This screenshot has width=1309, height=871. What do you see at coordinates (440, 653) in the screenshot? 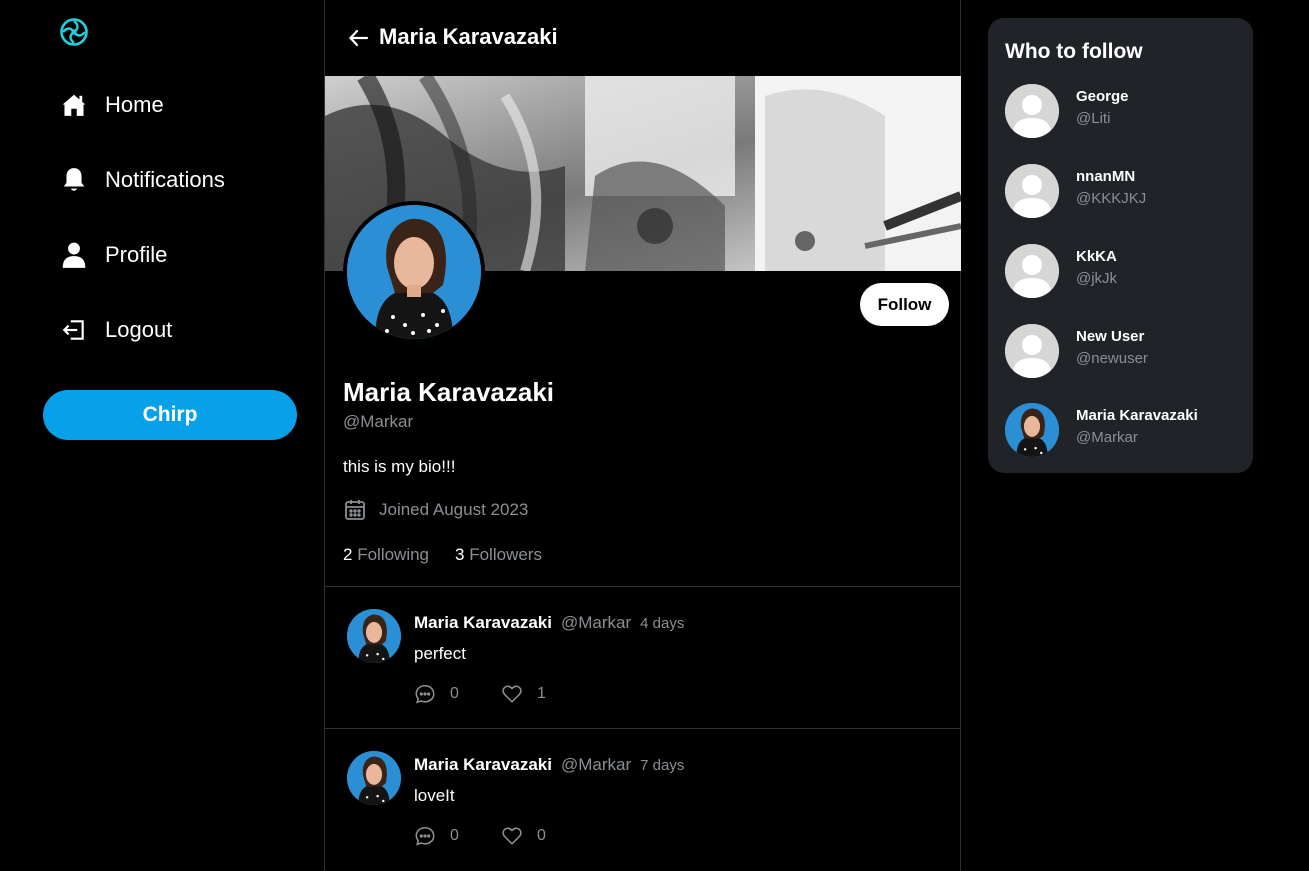
I see `post-text: perfect` at bounding box center [440, 653].